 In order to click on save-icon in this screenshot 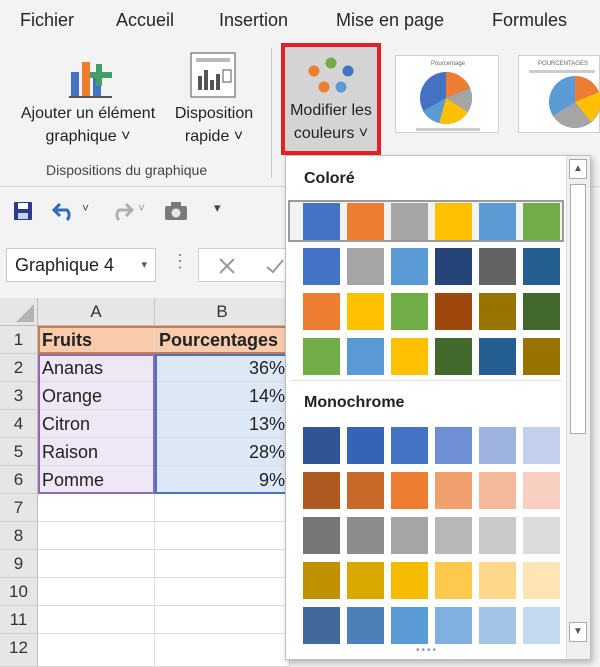, I will do `click(23, 211)`.